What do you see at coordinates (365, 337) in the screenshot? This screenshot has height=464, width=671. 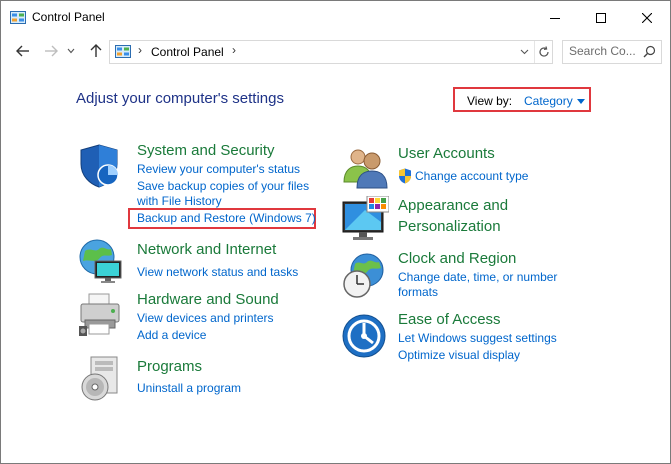 I see `ease-of-access-icon` at bounding box center [365, 337].